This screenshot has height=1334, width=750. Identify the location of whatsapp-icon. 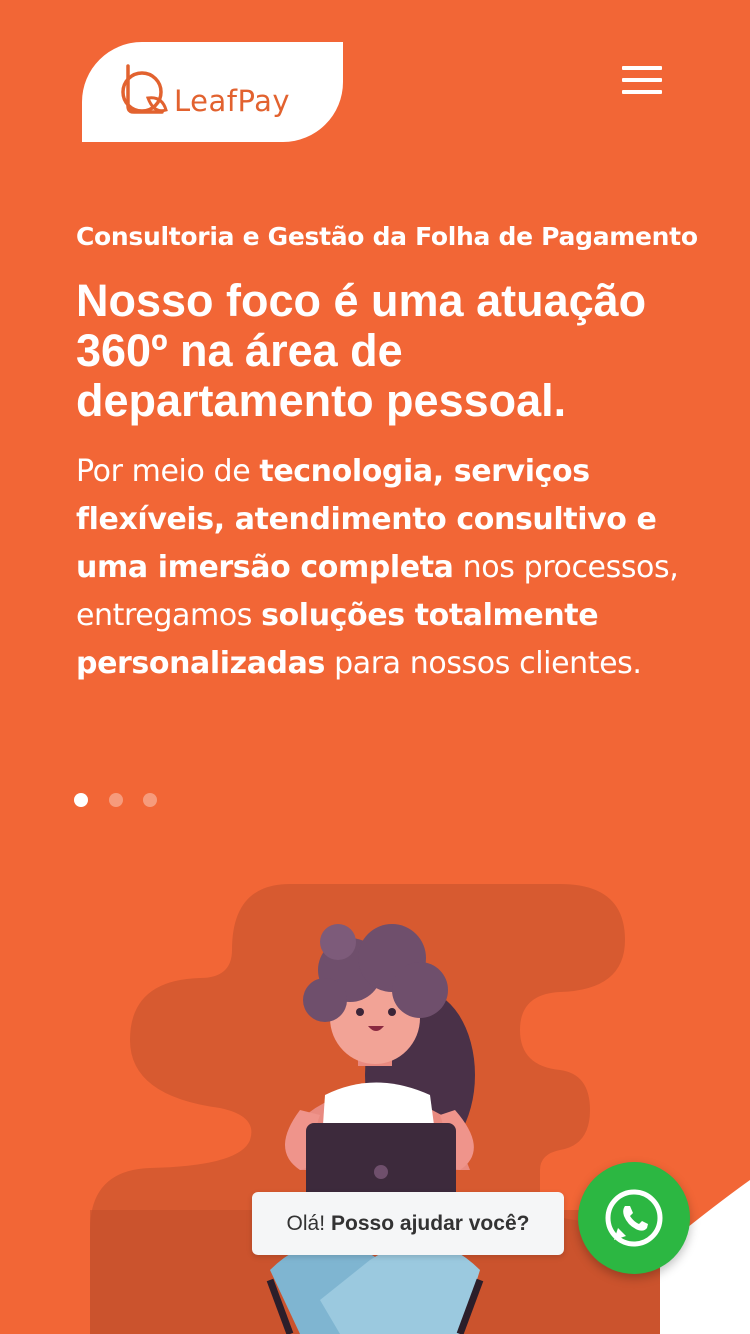
(634, 1218).